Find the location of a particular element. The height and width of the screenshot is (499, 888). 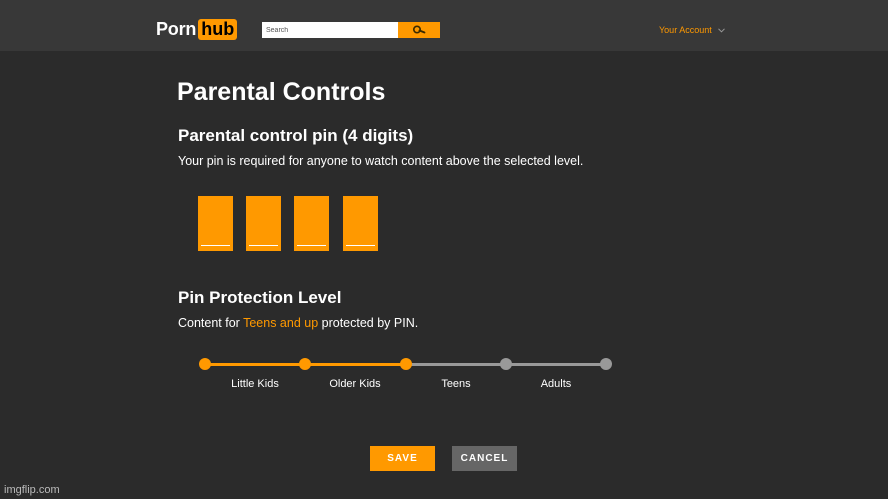

site-logo: Porn hub is located at coordinates (197, 29).